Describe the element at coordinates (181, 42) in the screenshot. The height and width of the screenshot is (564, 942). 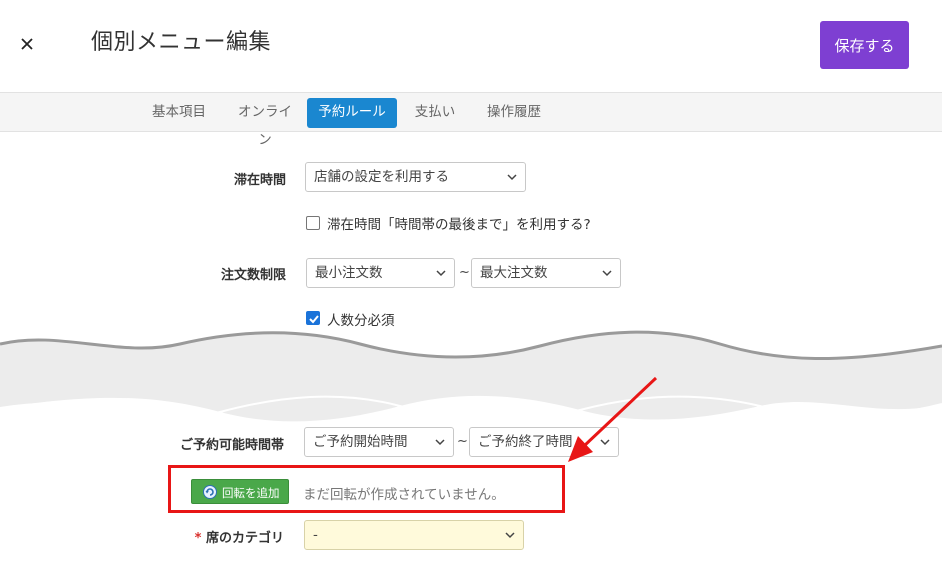
I see `page-title: 個別メニュー編集` at that location.